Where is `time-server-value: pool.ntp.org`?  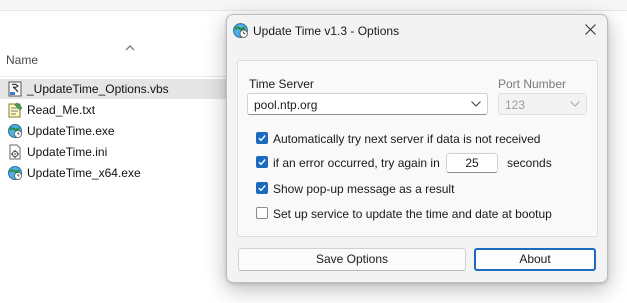 time-server-value: pool.ntp.org is located at coordinates (286, 105).